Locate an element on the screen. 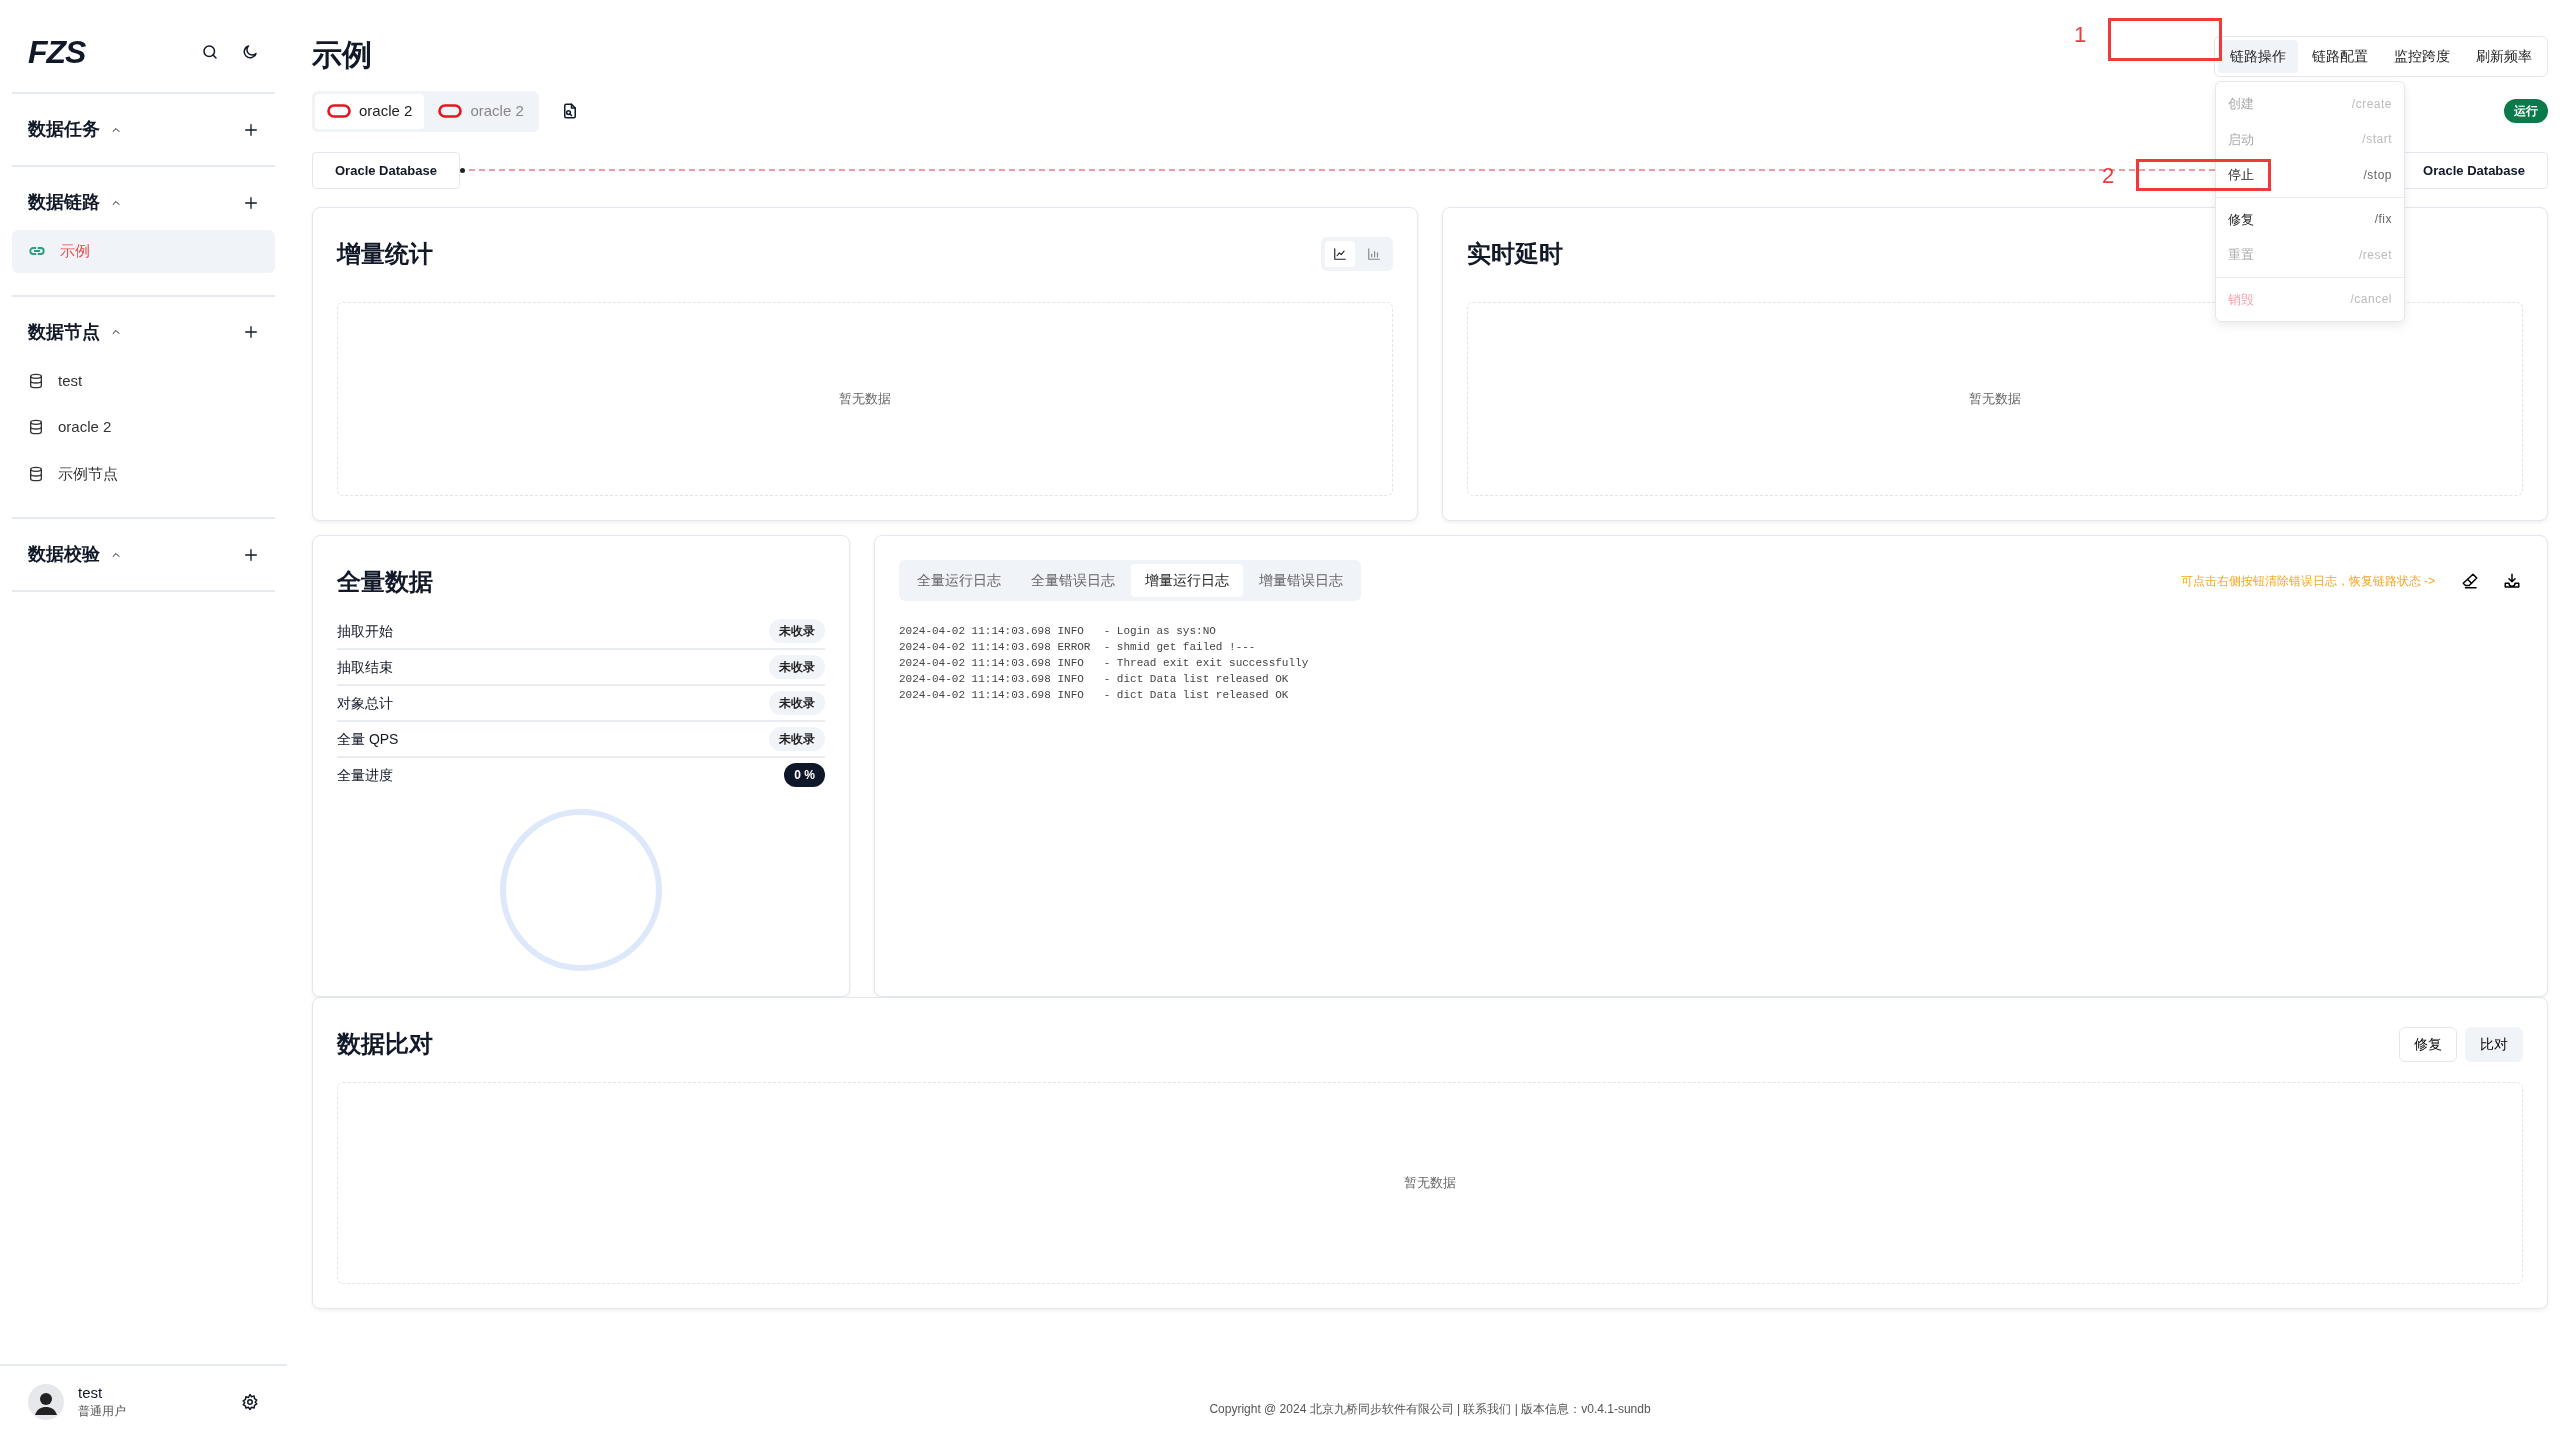 This screenshot has width=2560, height=1440. section-title: 数据链路 is located at coordinates (64, 202).